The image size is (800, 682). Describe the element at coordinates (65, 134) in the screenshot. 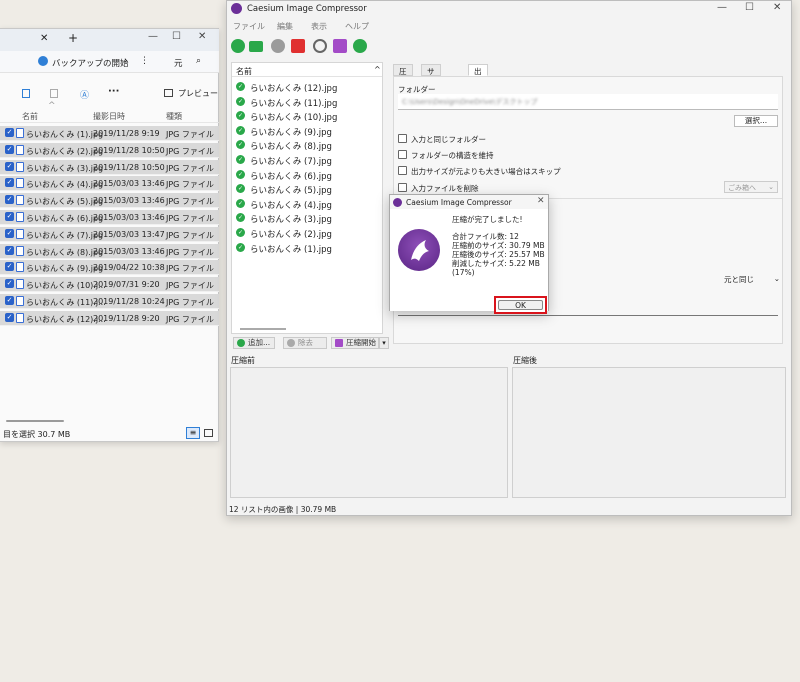

I see `file-name: らいおんくみ (1).jpg` at that location.